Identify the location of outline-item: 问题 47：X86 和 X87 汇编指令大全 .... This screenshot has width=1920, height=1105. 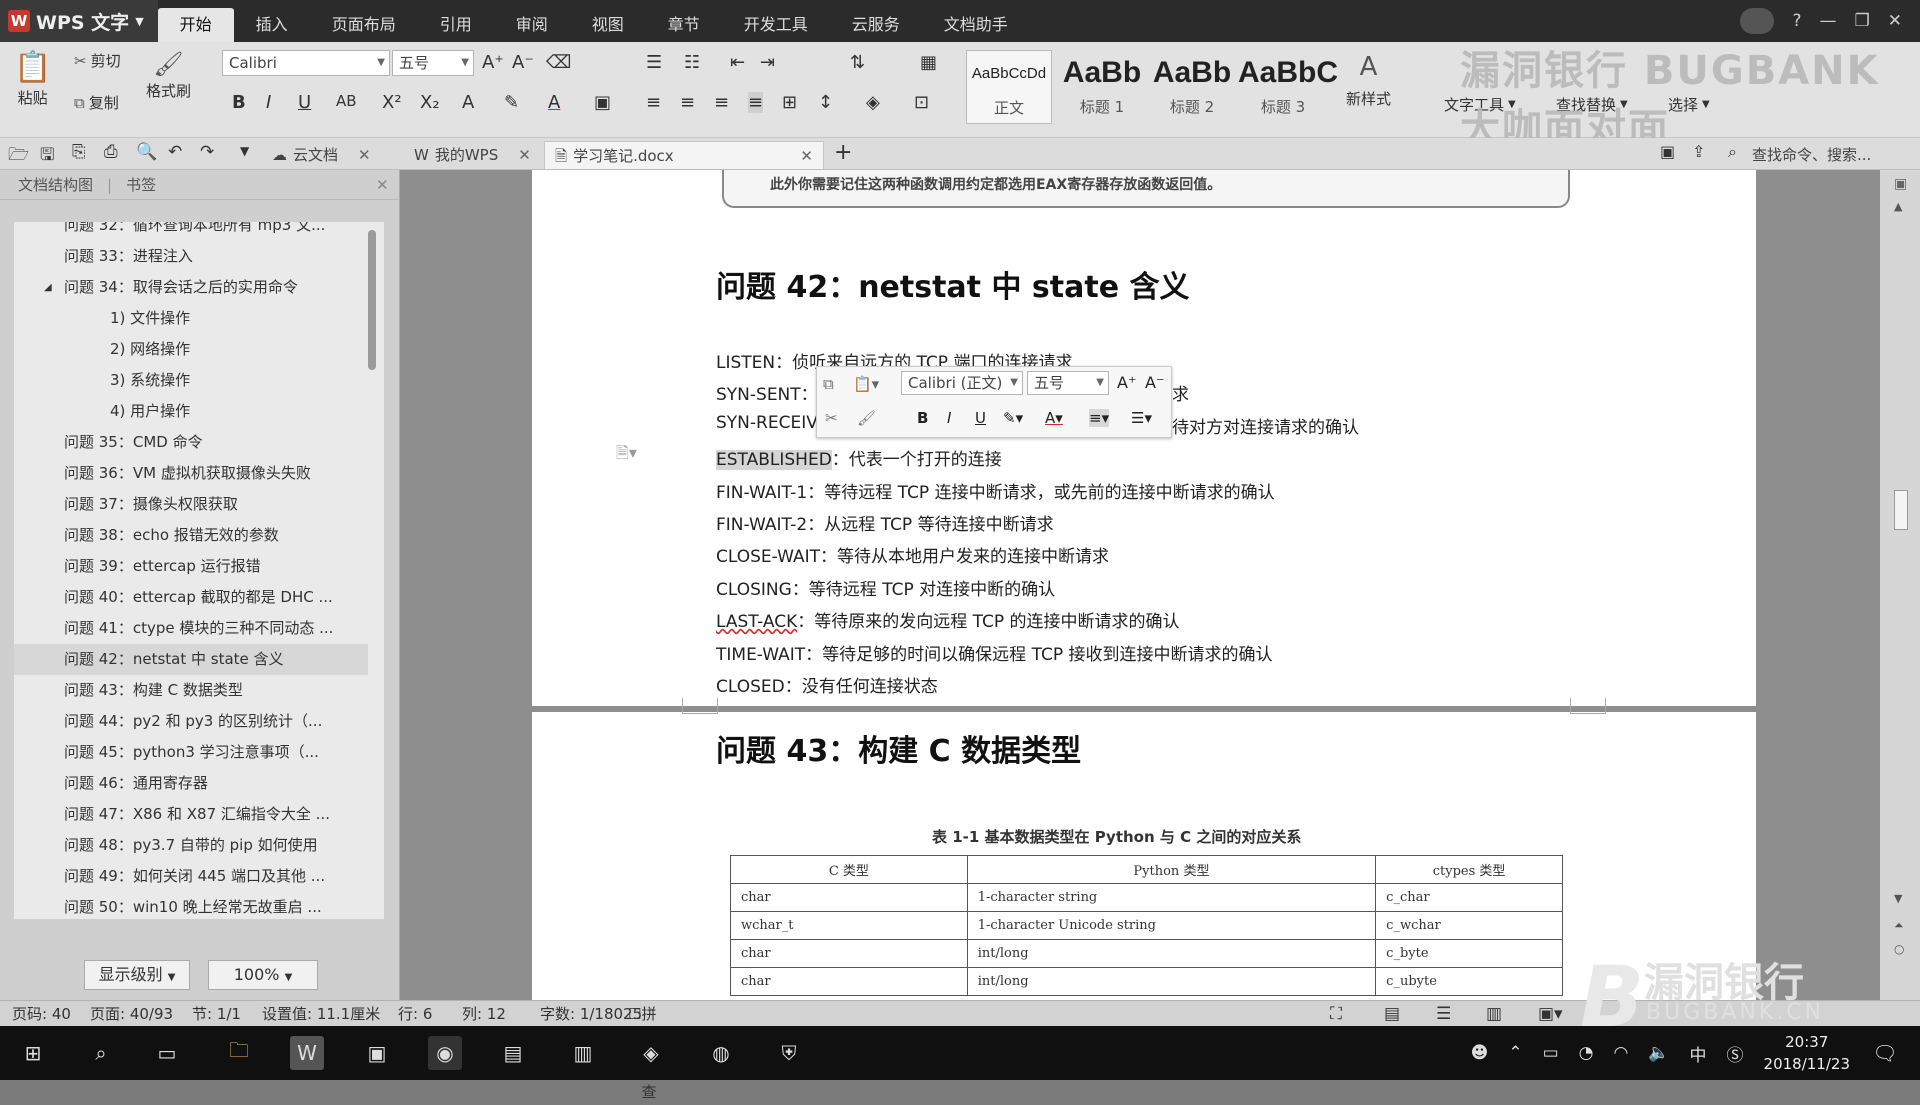
(191, 814).